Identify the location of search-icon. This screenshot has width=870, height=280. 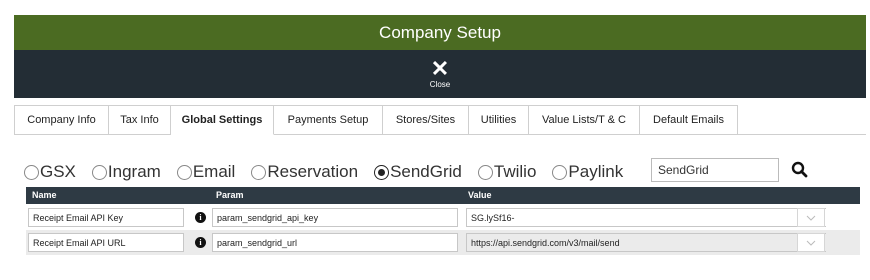
(800, 170).